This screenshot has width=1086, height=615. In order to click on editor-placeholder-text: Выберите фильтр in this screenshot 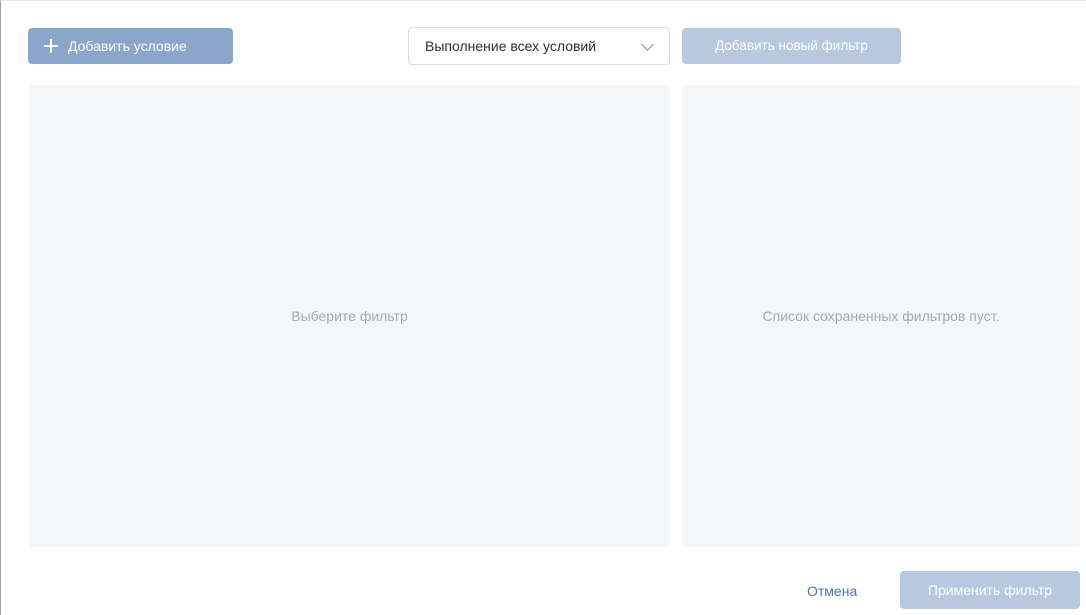, I will do `click(349, 316)`.